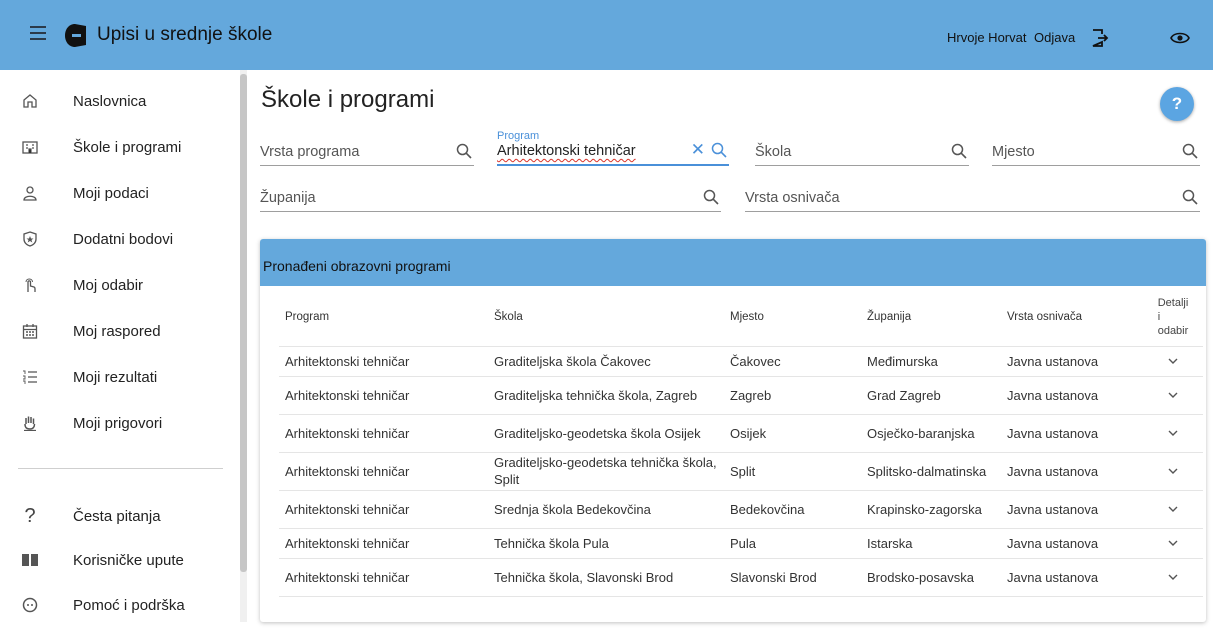 Image resolution: width=1213 pixels, height=628 pixels. I want to click on sidebar-item-moj-odabir: Moj odabir, so click(120, 285).